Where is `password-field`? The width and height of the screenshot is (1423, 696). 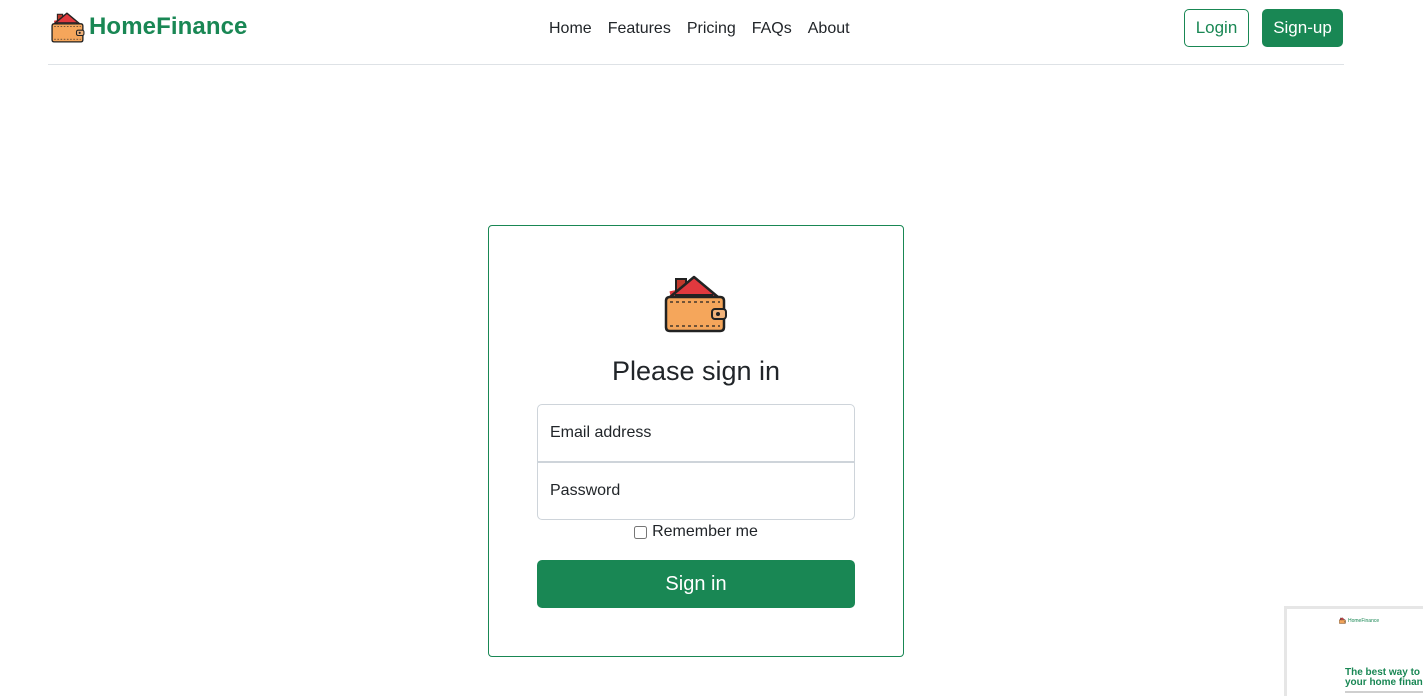
password-field is located at coordinates (696, 491).